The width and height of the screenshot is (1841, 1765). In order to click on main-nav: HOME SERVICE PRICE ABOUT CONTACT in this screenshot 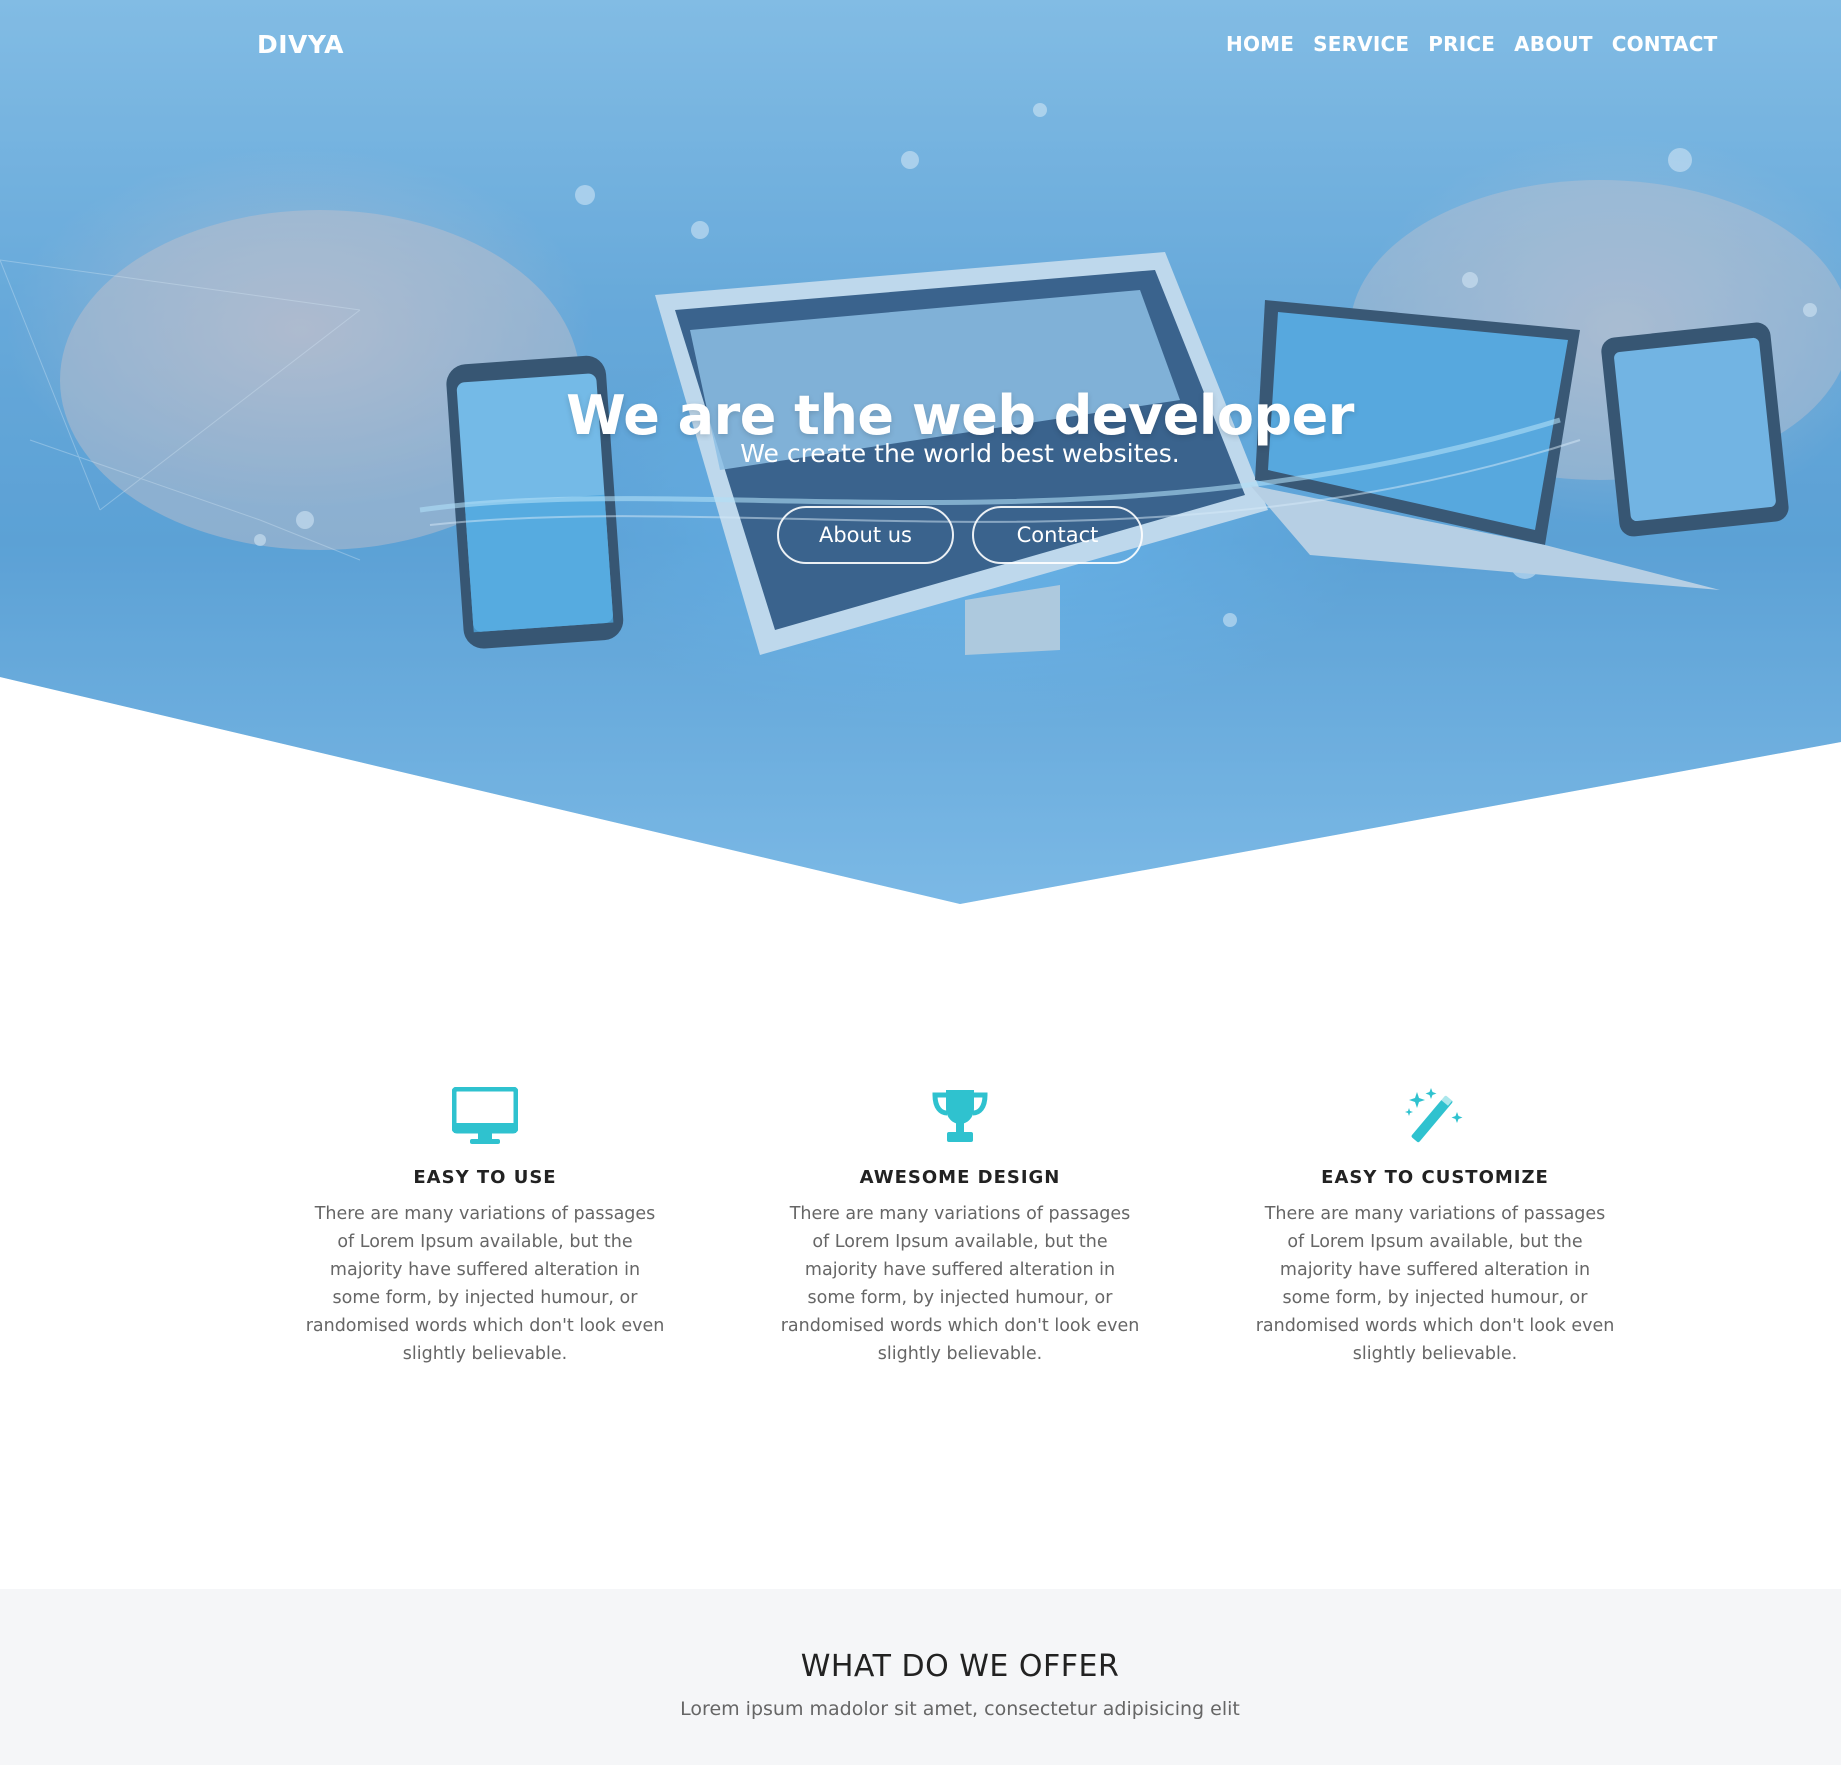, I will do `click(1471, 44)`.